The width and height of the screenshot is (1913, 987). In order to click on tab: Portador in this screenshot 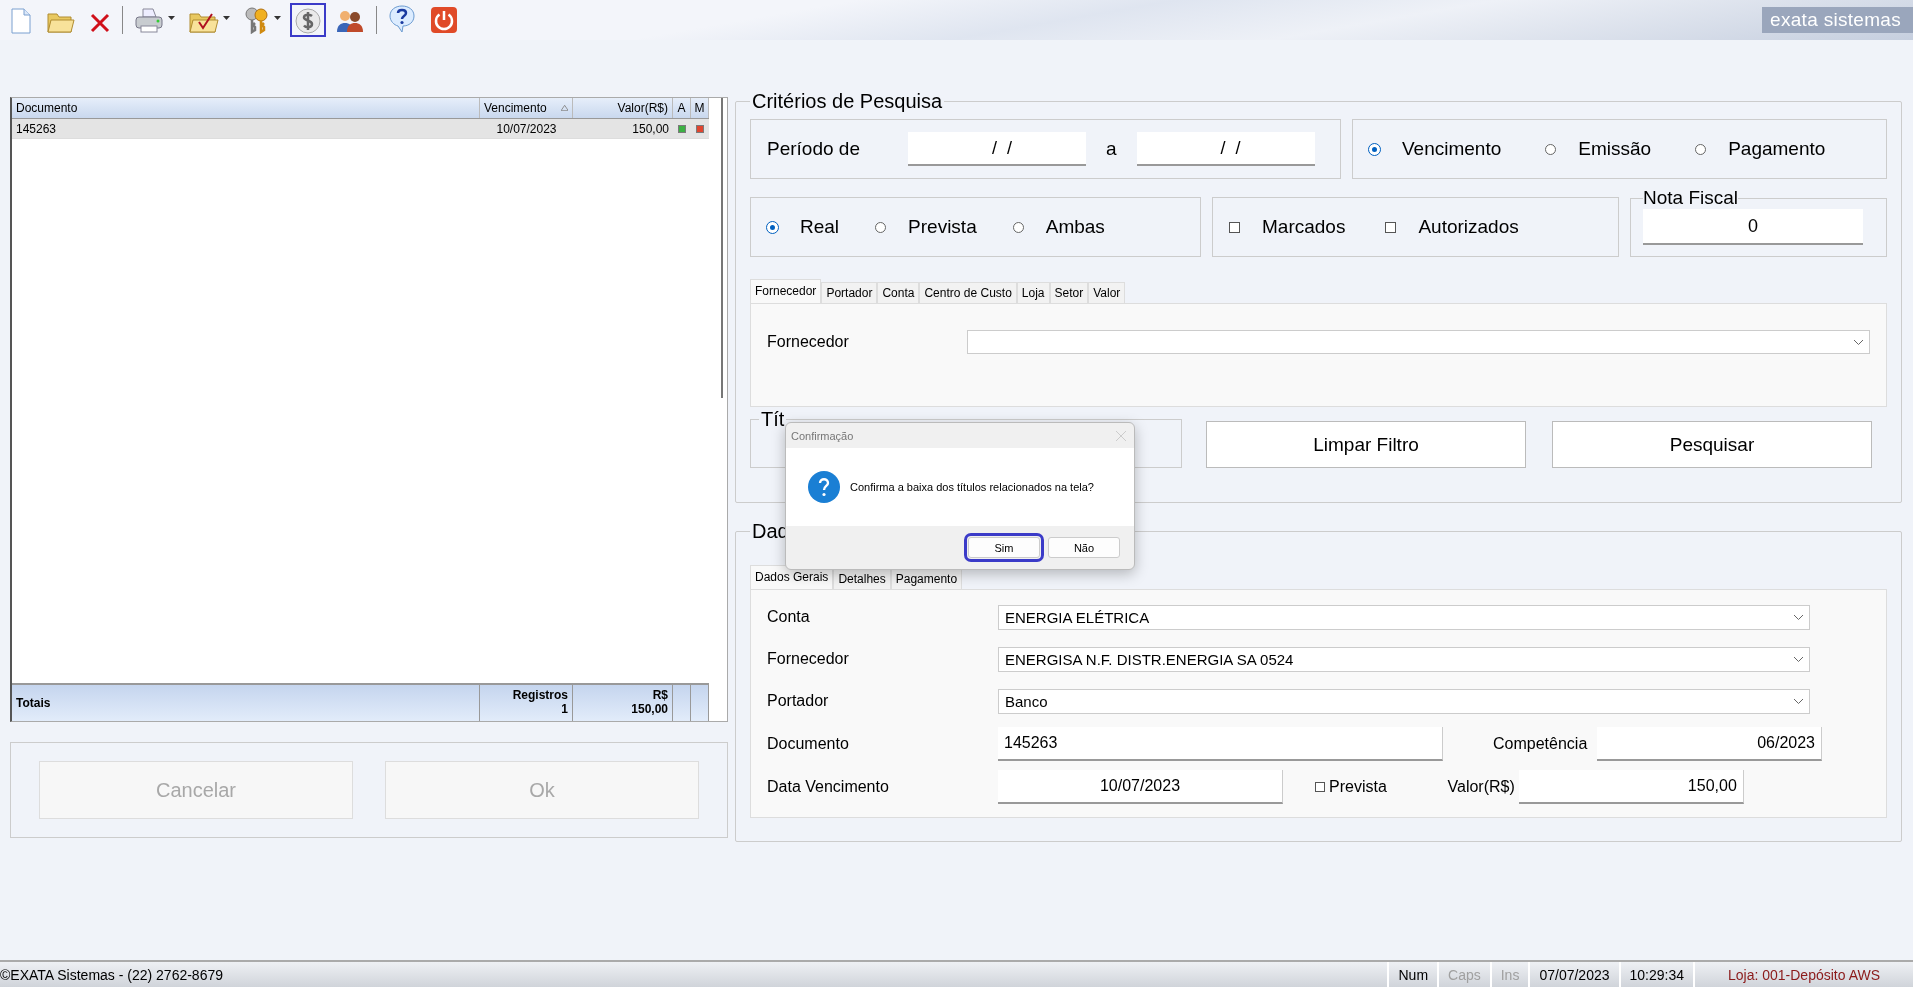, I will do `click(849, 292)`.